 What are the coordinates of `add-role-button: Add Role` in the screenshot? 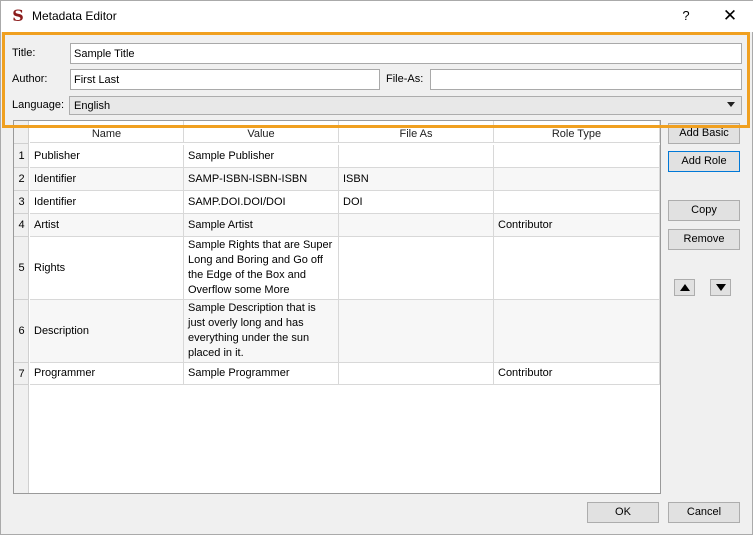 It's located at (704, 161).